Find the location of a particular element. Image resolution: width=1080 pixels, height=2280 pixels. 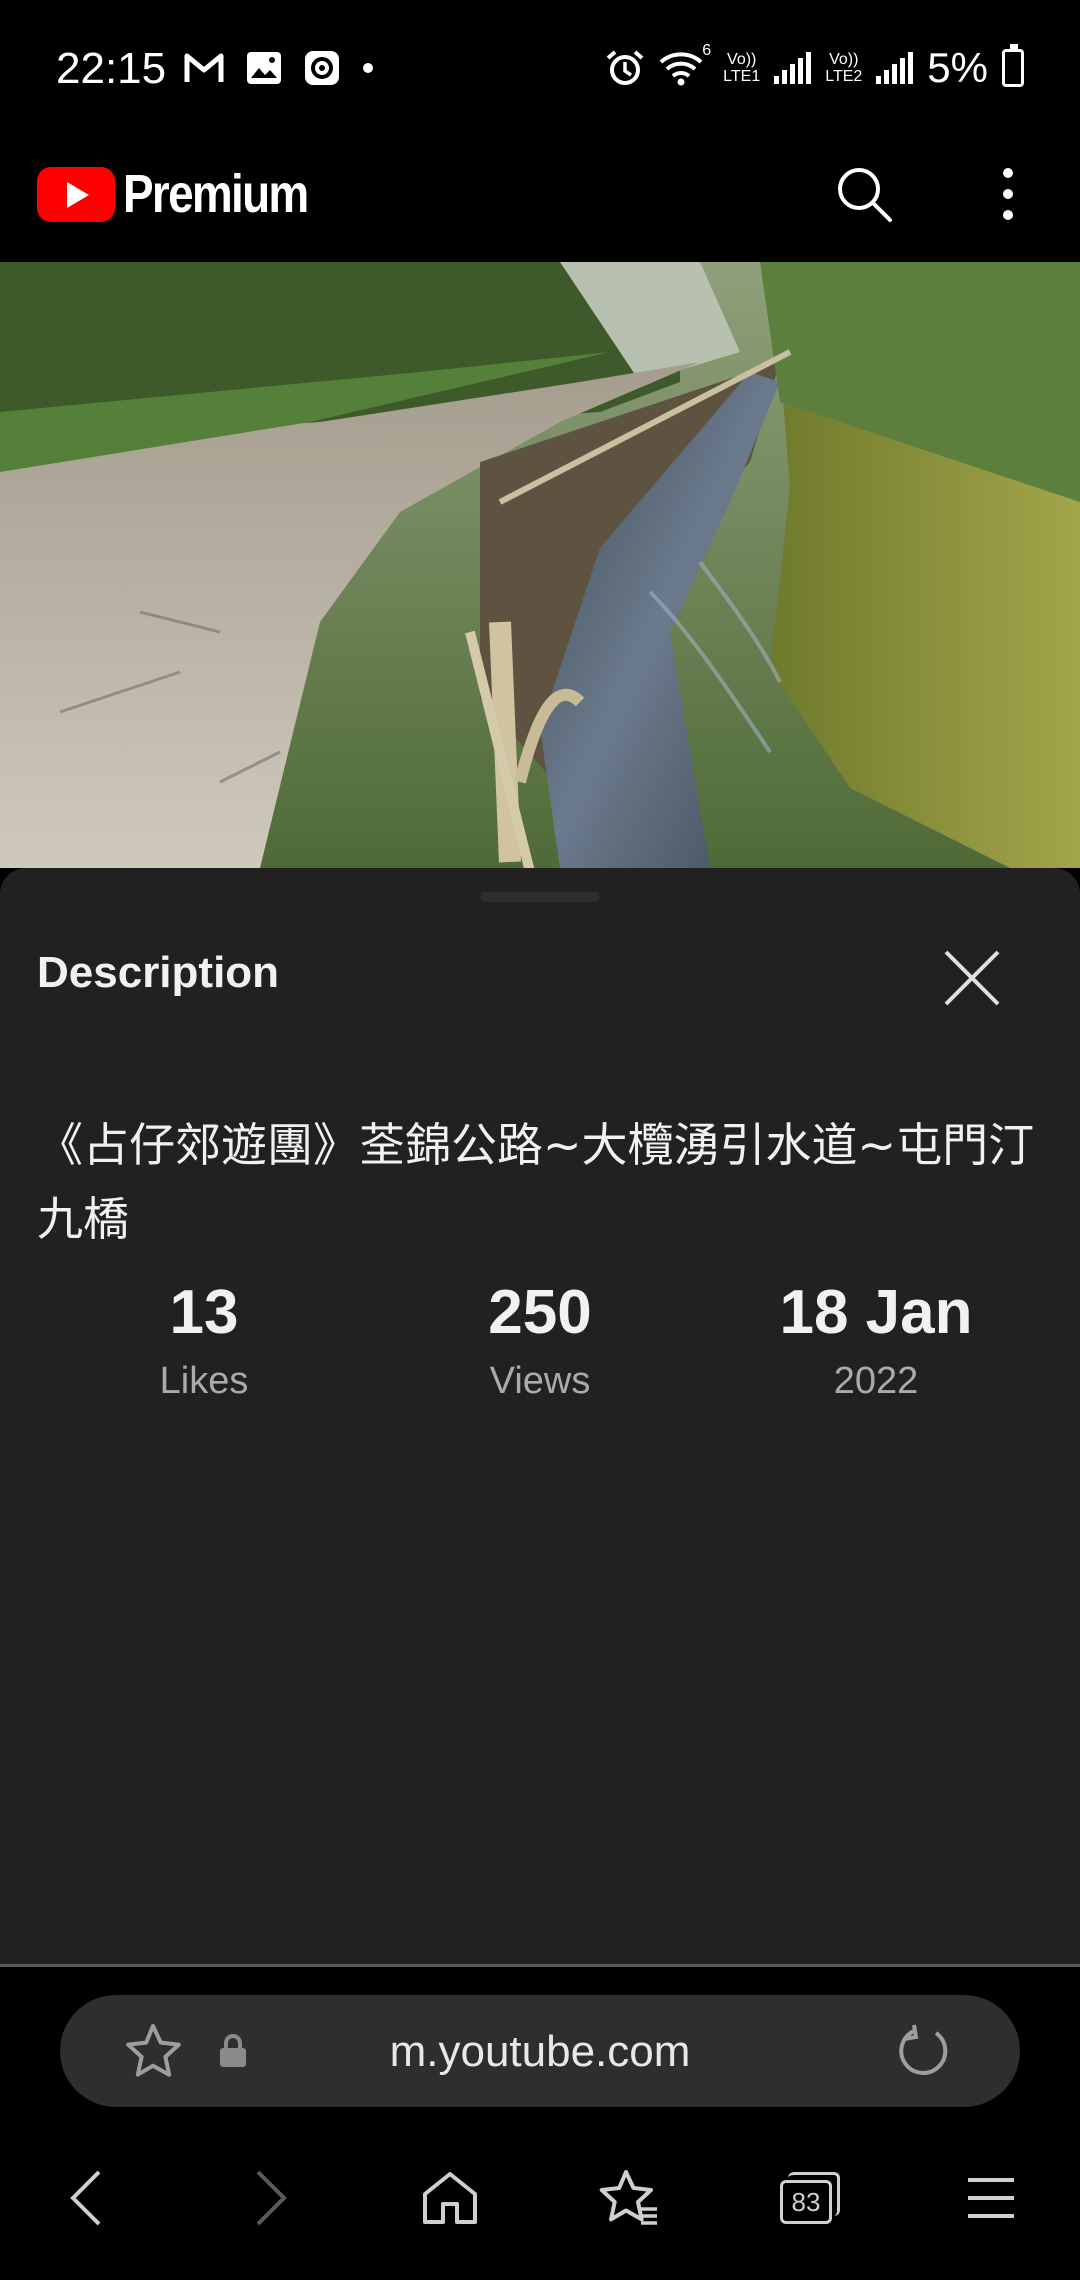

back-button is located at coordinates (85, 2198).